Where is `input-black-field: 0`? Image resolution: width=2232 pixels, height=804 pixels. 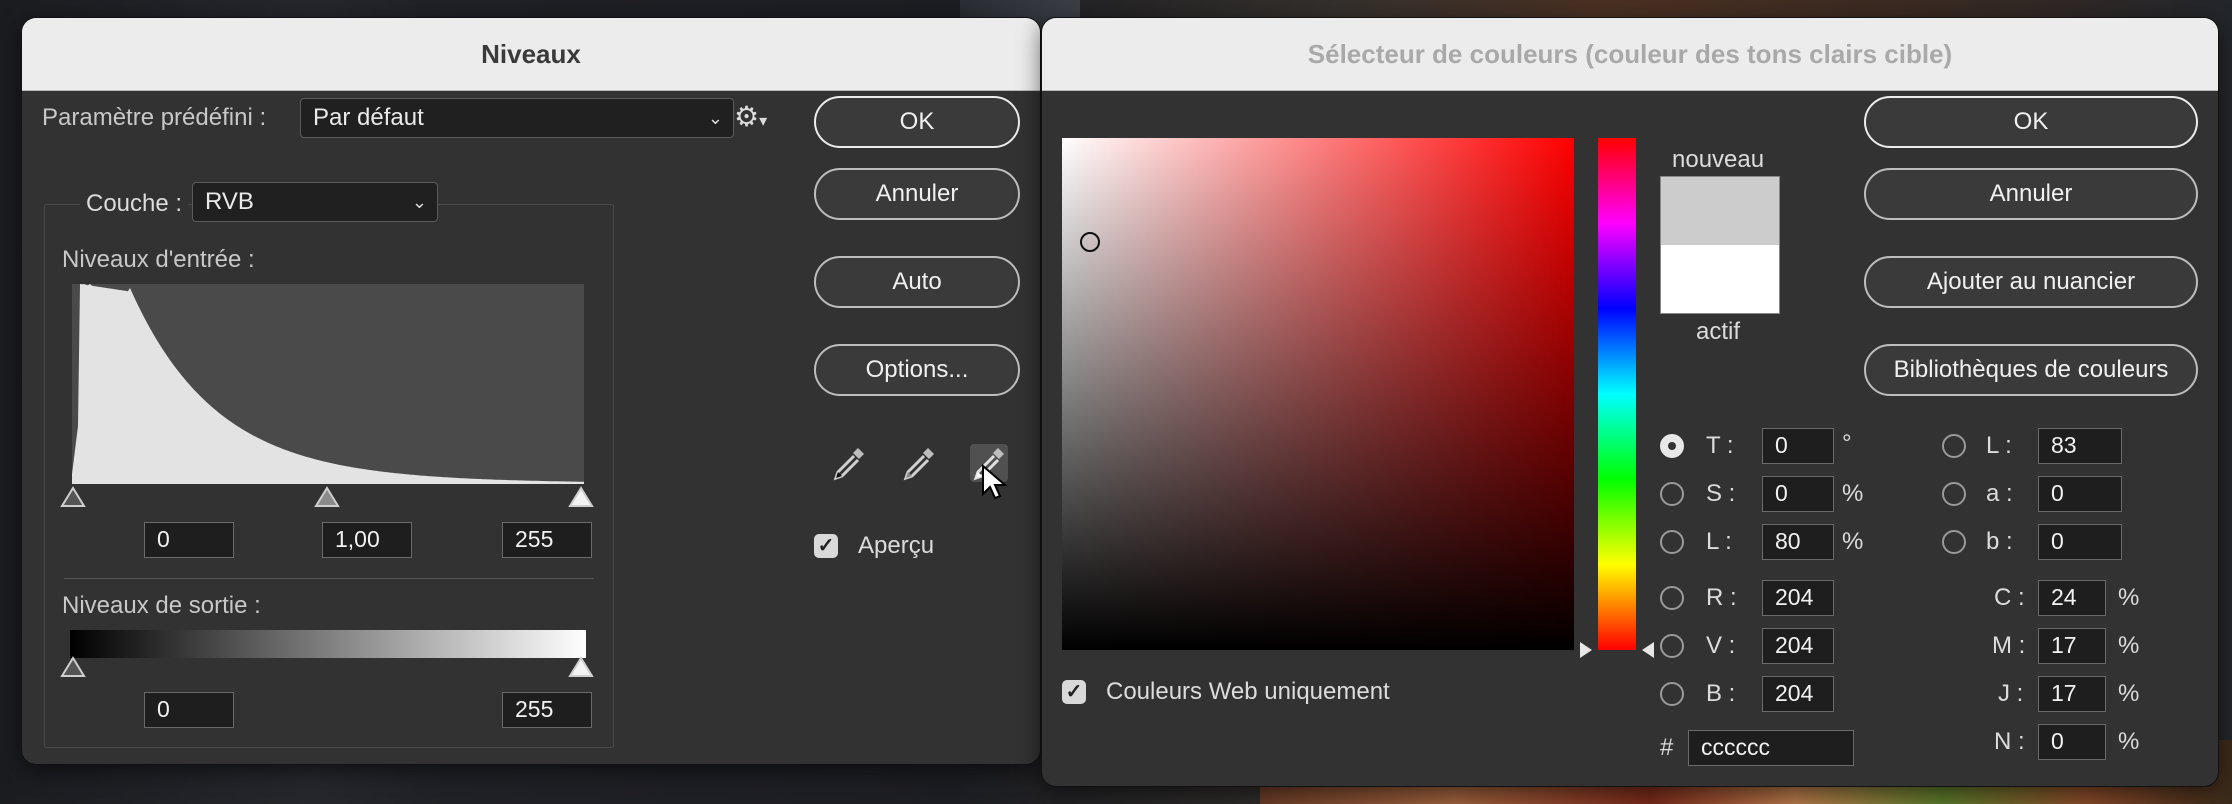 input-black-field: 0 is located at coordinates (189, 540).